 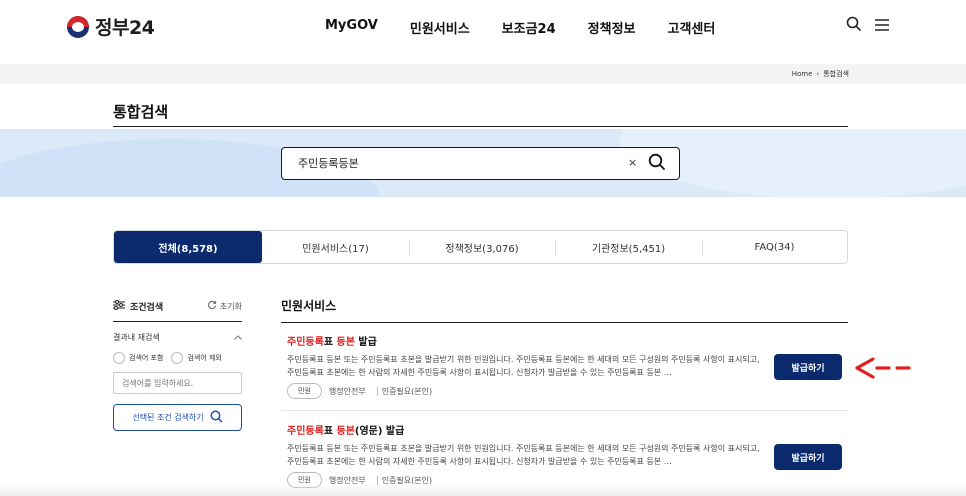 I want to click on radio-exclude-label: 검색어 제외, so click(x=204, y=358).